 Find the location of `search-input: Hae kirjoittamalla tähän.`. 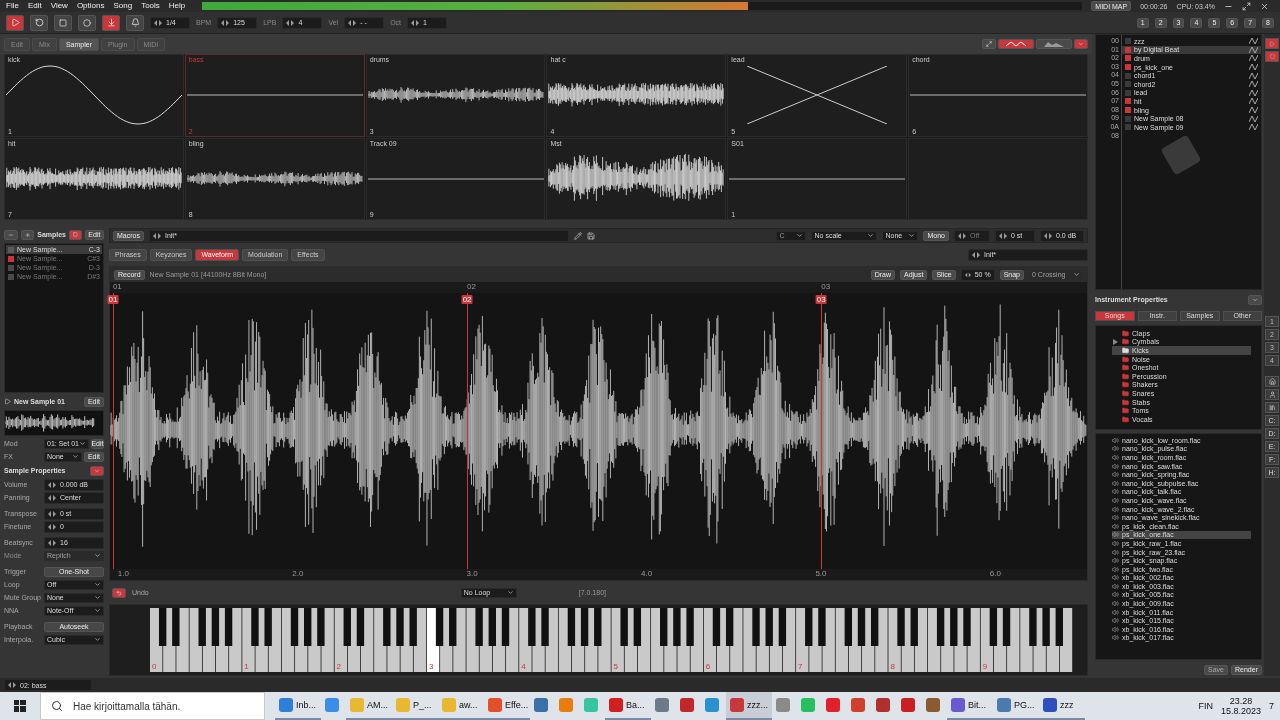

search-input: Hae kirjoittamalla tähän. is located at coordinates (162, 706).